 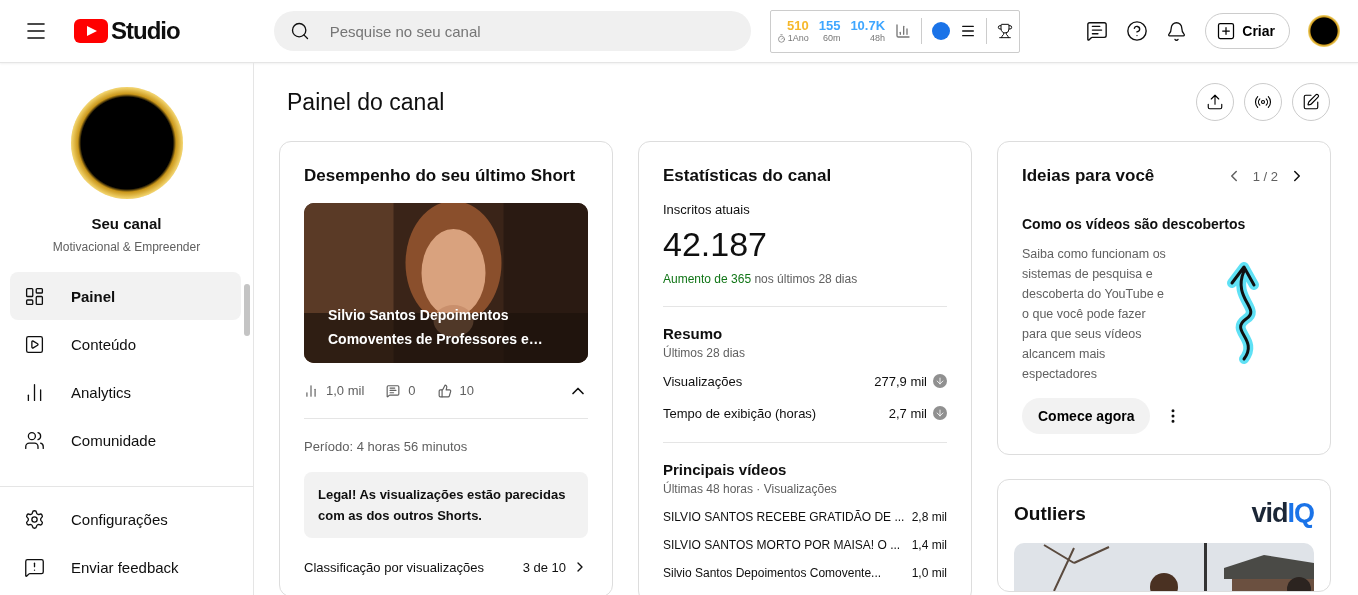 What do you see at coordinates (34, 567) in the screenshot?
I see `feedback-icon` at bounding box center [34, 567].